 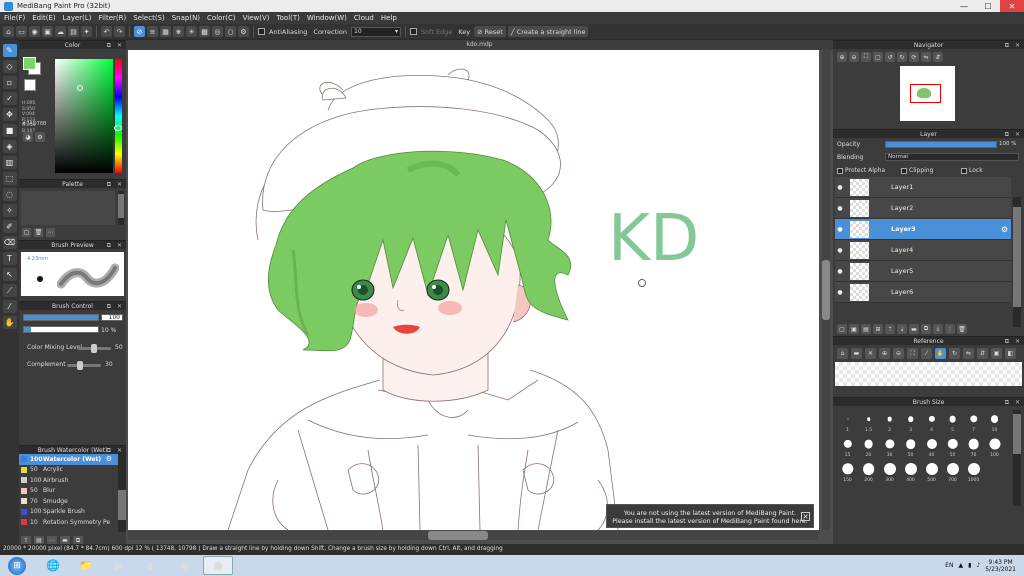 I want to click on radial-snap-icon: ✳, so click(x=191, y=31).